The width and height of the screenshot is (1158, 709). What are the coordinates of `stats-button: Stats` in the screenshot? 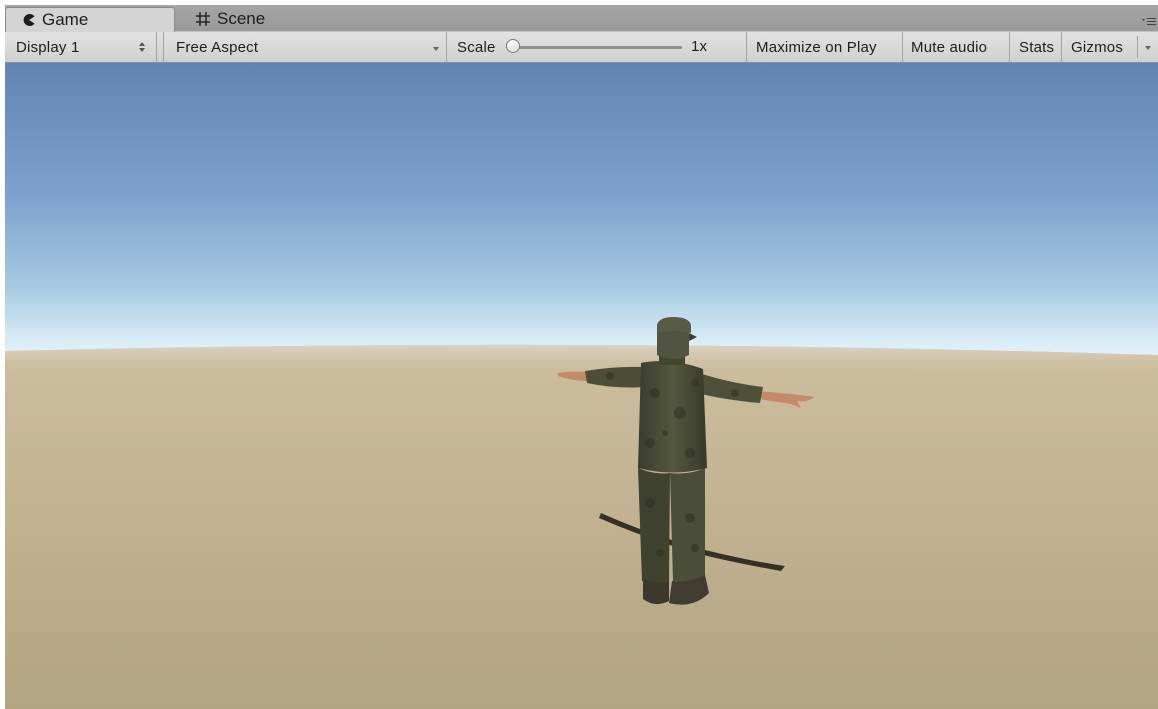 It's located at (1036, 47).